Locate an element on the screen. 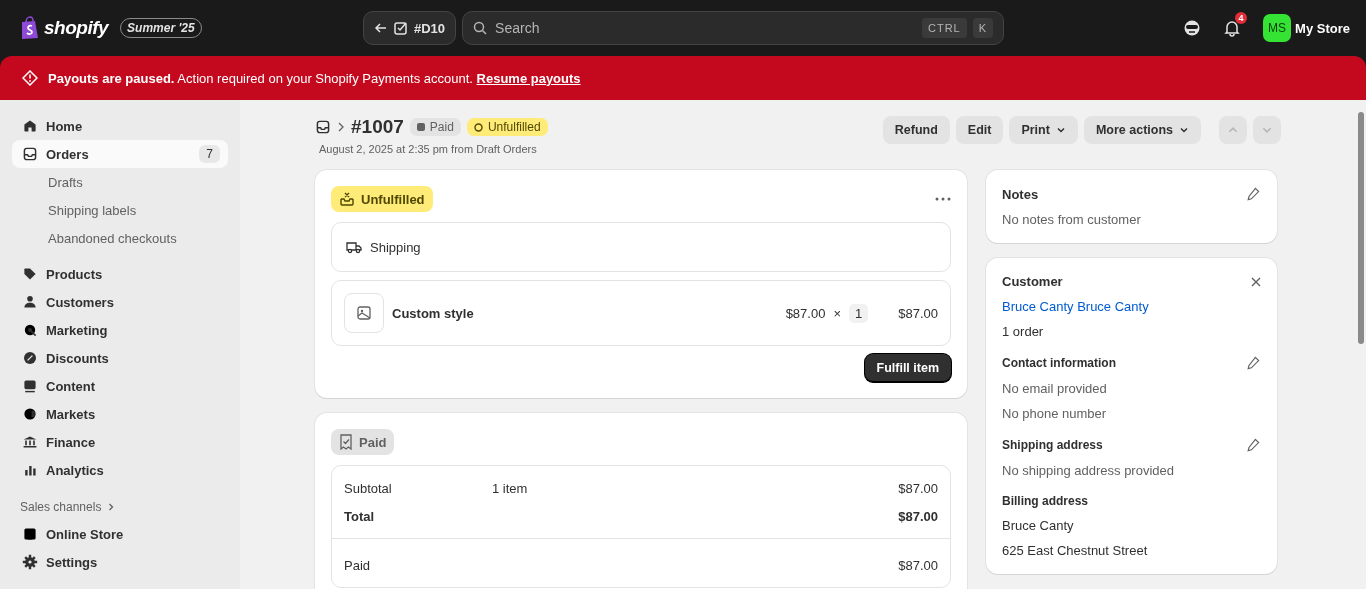 This screenshot has width=1366, height=589. sidebar-item: Finance is located at coordinates (120, 442).